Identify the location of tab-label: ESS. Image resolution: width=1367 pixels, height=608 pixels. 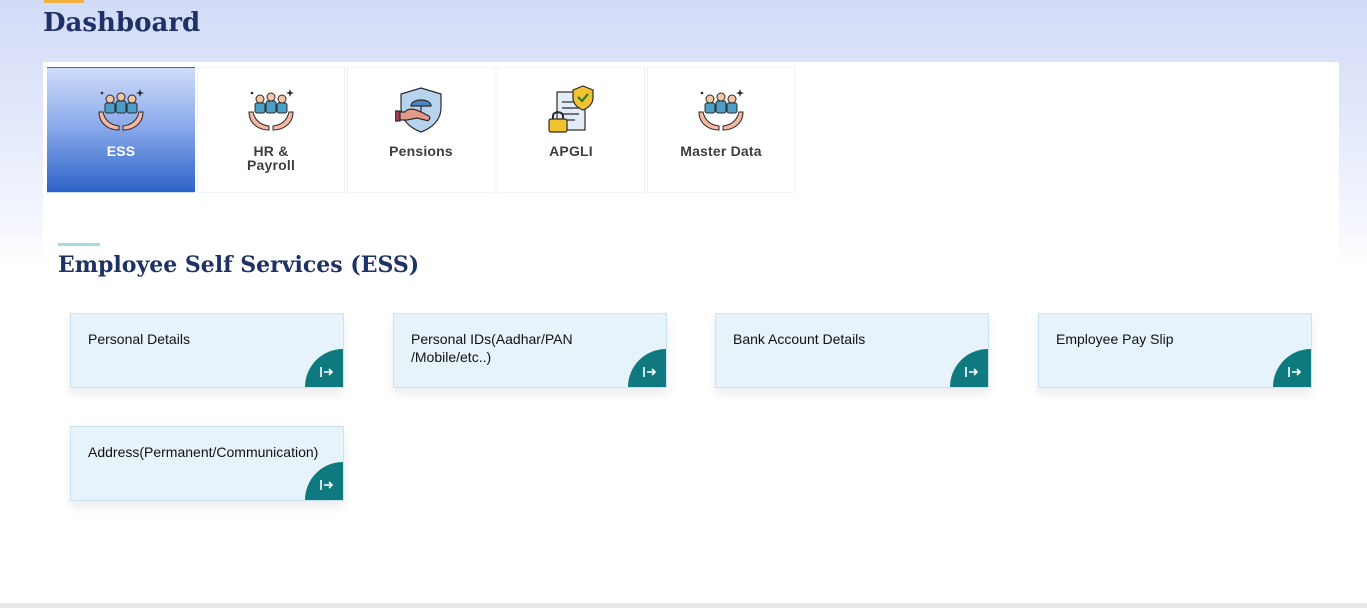
(121, 151).